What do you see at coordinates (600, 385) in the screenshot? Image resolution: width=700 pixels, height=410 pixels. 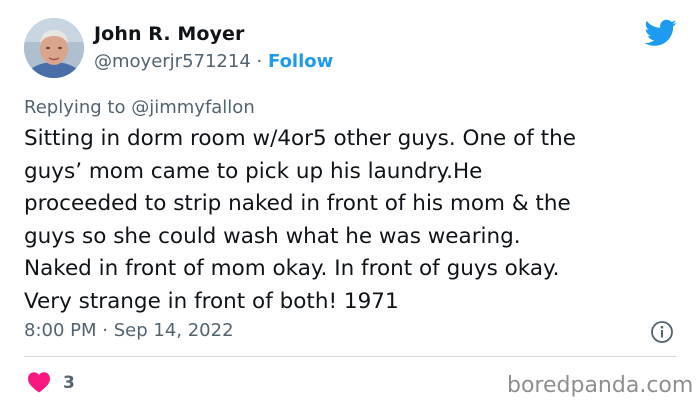 I see `watermark: boredpanda.com` at bounding box center [600, 385].